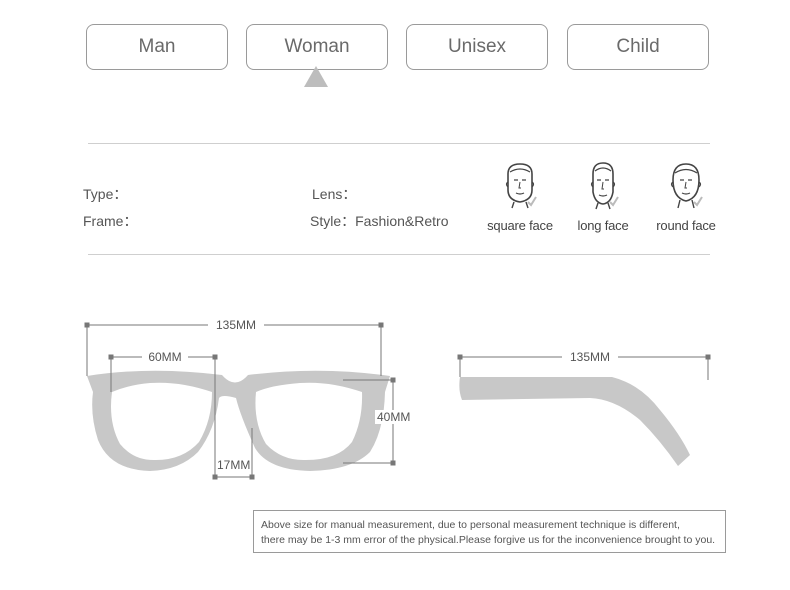 The height and width of the screenshot is (590, 790). I want to click on bridge-label: 17MM, so click(233, 465).